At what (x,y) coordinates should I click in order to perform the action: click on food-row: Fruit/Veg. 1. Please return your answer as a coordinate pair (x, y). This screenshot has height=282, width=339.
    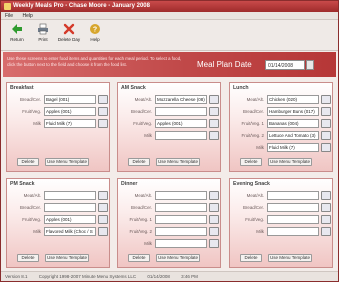
    Looking at the image, I should click on (170, 220).